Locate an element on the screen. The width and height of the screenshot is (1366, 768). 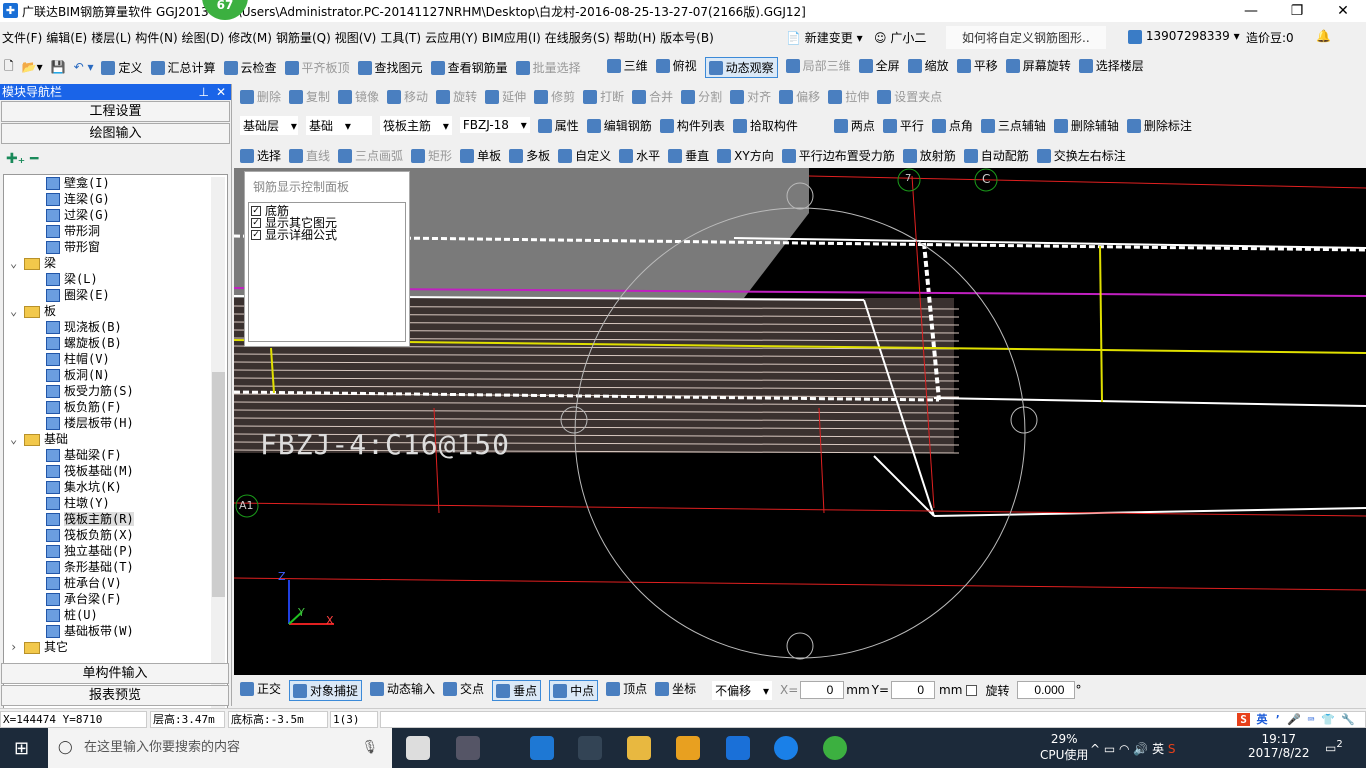
tree-scrollbar is located at coordinates (218, 459).